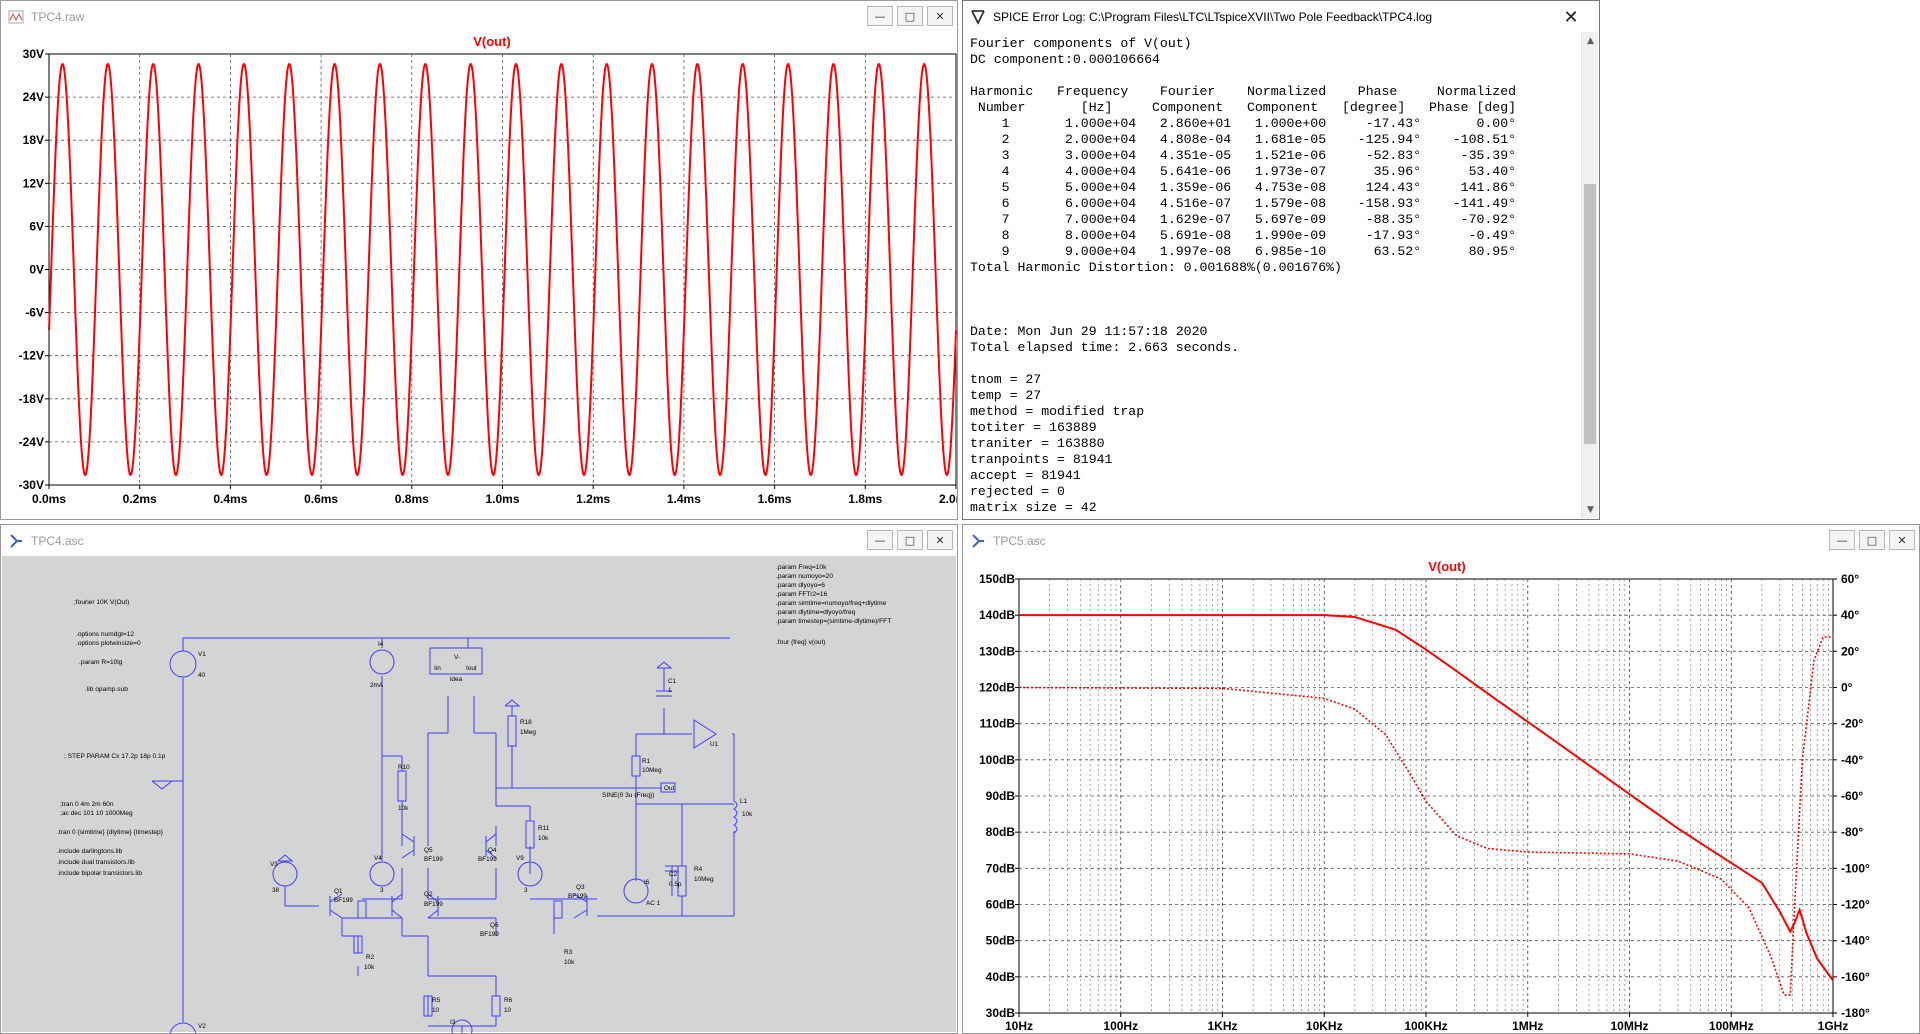 This screenshot has height=1034, width=1920. Describe the element at coordinates (831, 603) in the screenshot. I see `directive-param-simtime: .param simtime=numoyo/freq+dlytime` at that location.